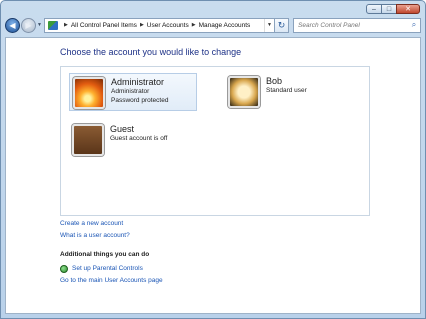 The height and width of the screenshot is (319, 426). I want to click on close-button: ✕, so click(408, 9).